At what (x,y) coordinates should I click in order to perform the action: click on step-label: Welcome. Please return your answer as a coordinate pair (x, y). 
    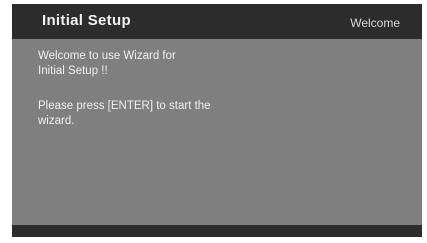
    Looking at the image, I should click on (375, 23).